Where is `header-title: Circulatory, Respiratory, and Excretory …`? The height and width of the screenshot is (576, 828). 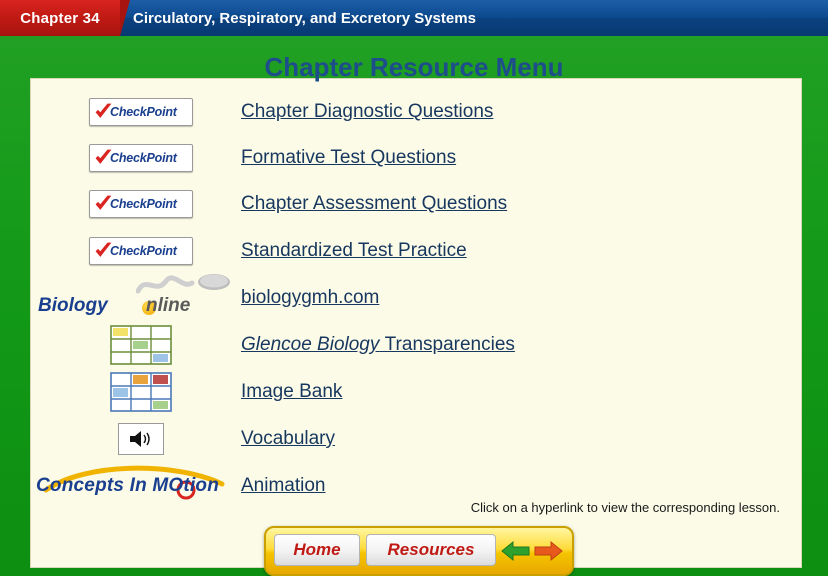
header-title: Circulatory, Respiratory, and Excretory … is located at coordinates (304, 18).